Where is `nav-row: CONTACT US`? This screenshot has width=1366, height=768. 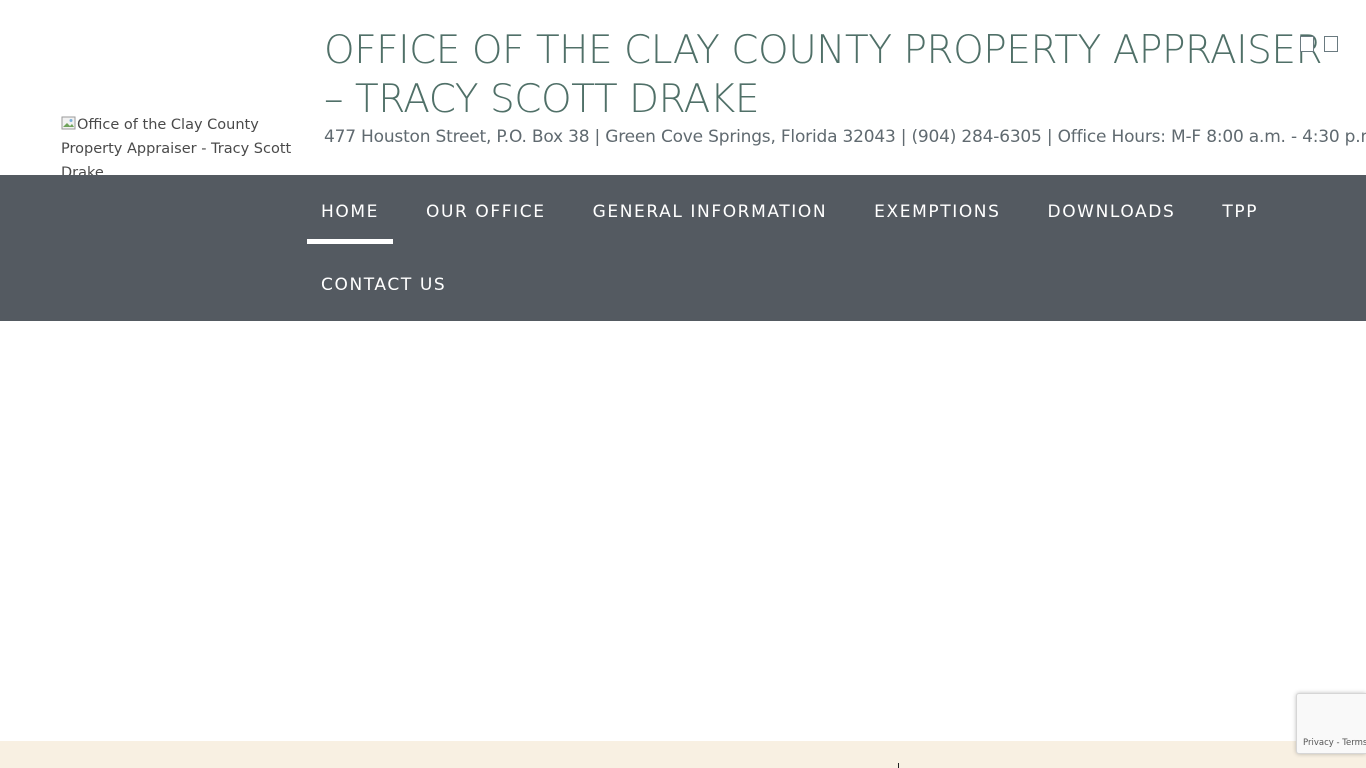 nav-row: CONTACT US is located at coordinates (393, 284).